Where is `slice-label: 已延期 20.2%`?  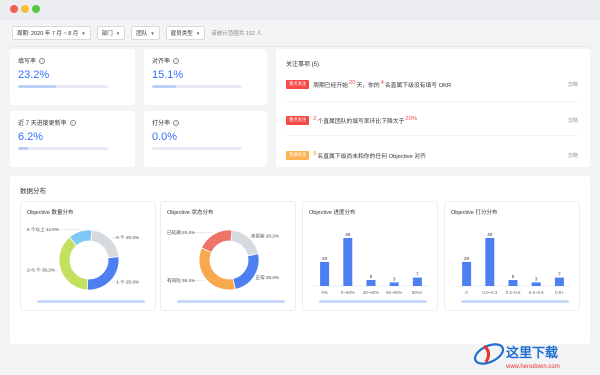 slice-label: 已延期 20.2% is located at coordinates (181, 232).